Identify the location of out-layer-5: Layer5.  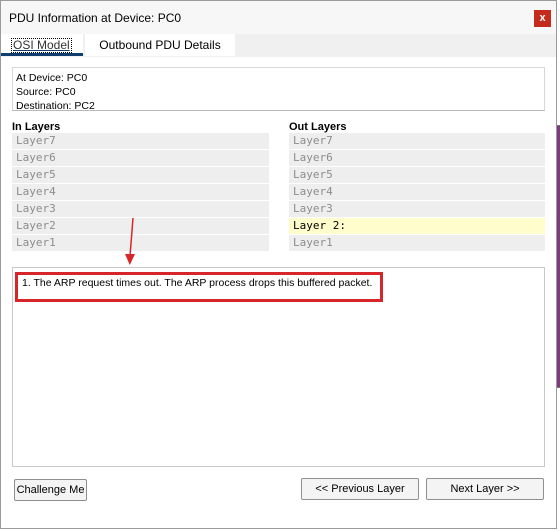
(417, 175).